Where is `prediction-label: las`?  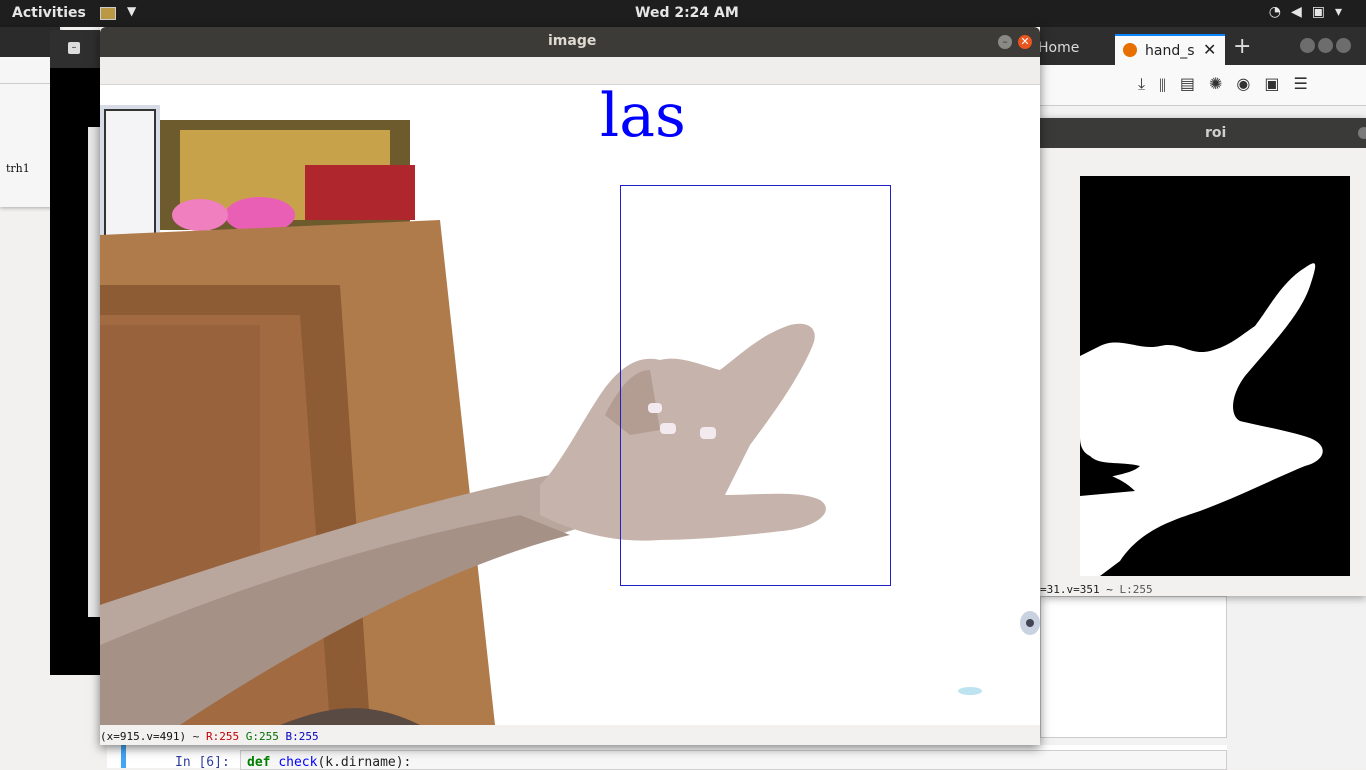
prediction-label: las is located at coordinates (643, 118).